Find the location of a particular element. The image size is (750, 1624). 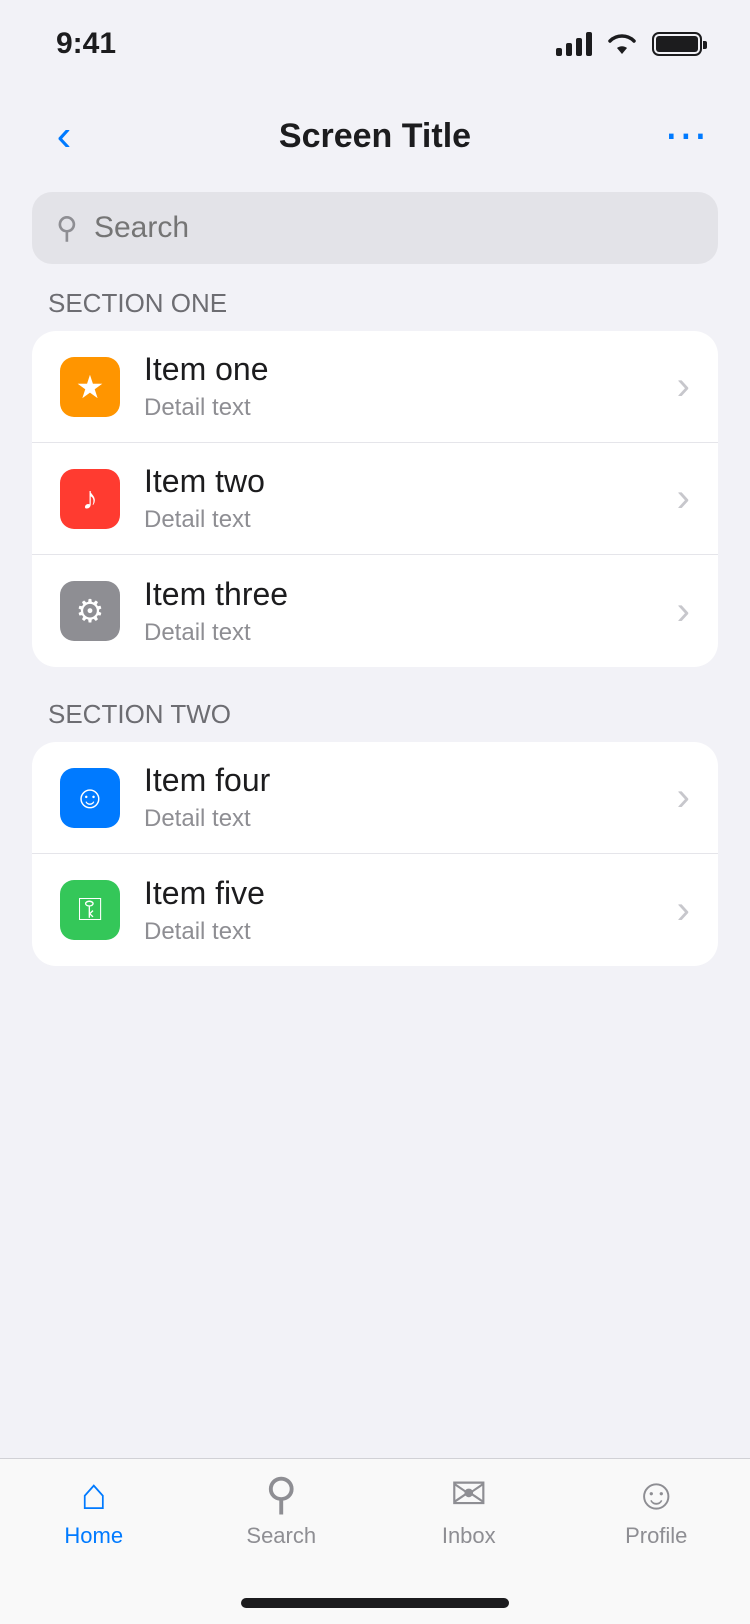

inbox-icon: ✉ is located at coordinates (469, 1494).